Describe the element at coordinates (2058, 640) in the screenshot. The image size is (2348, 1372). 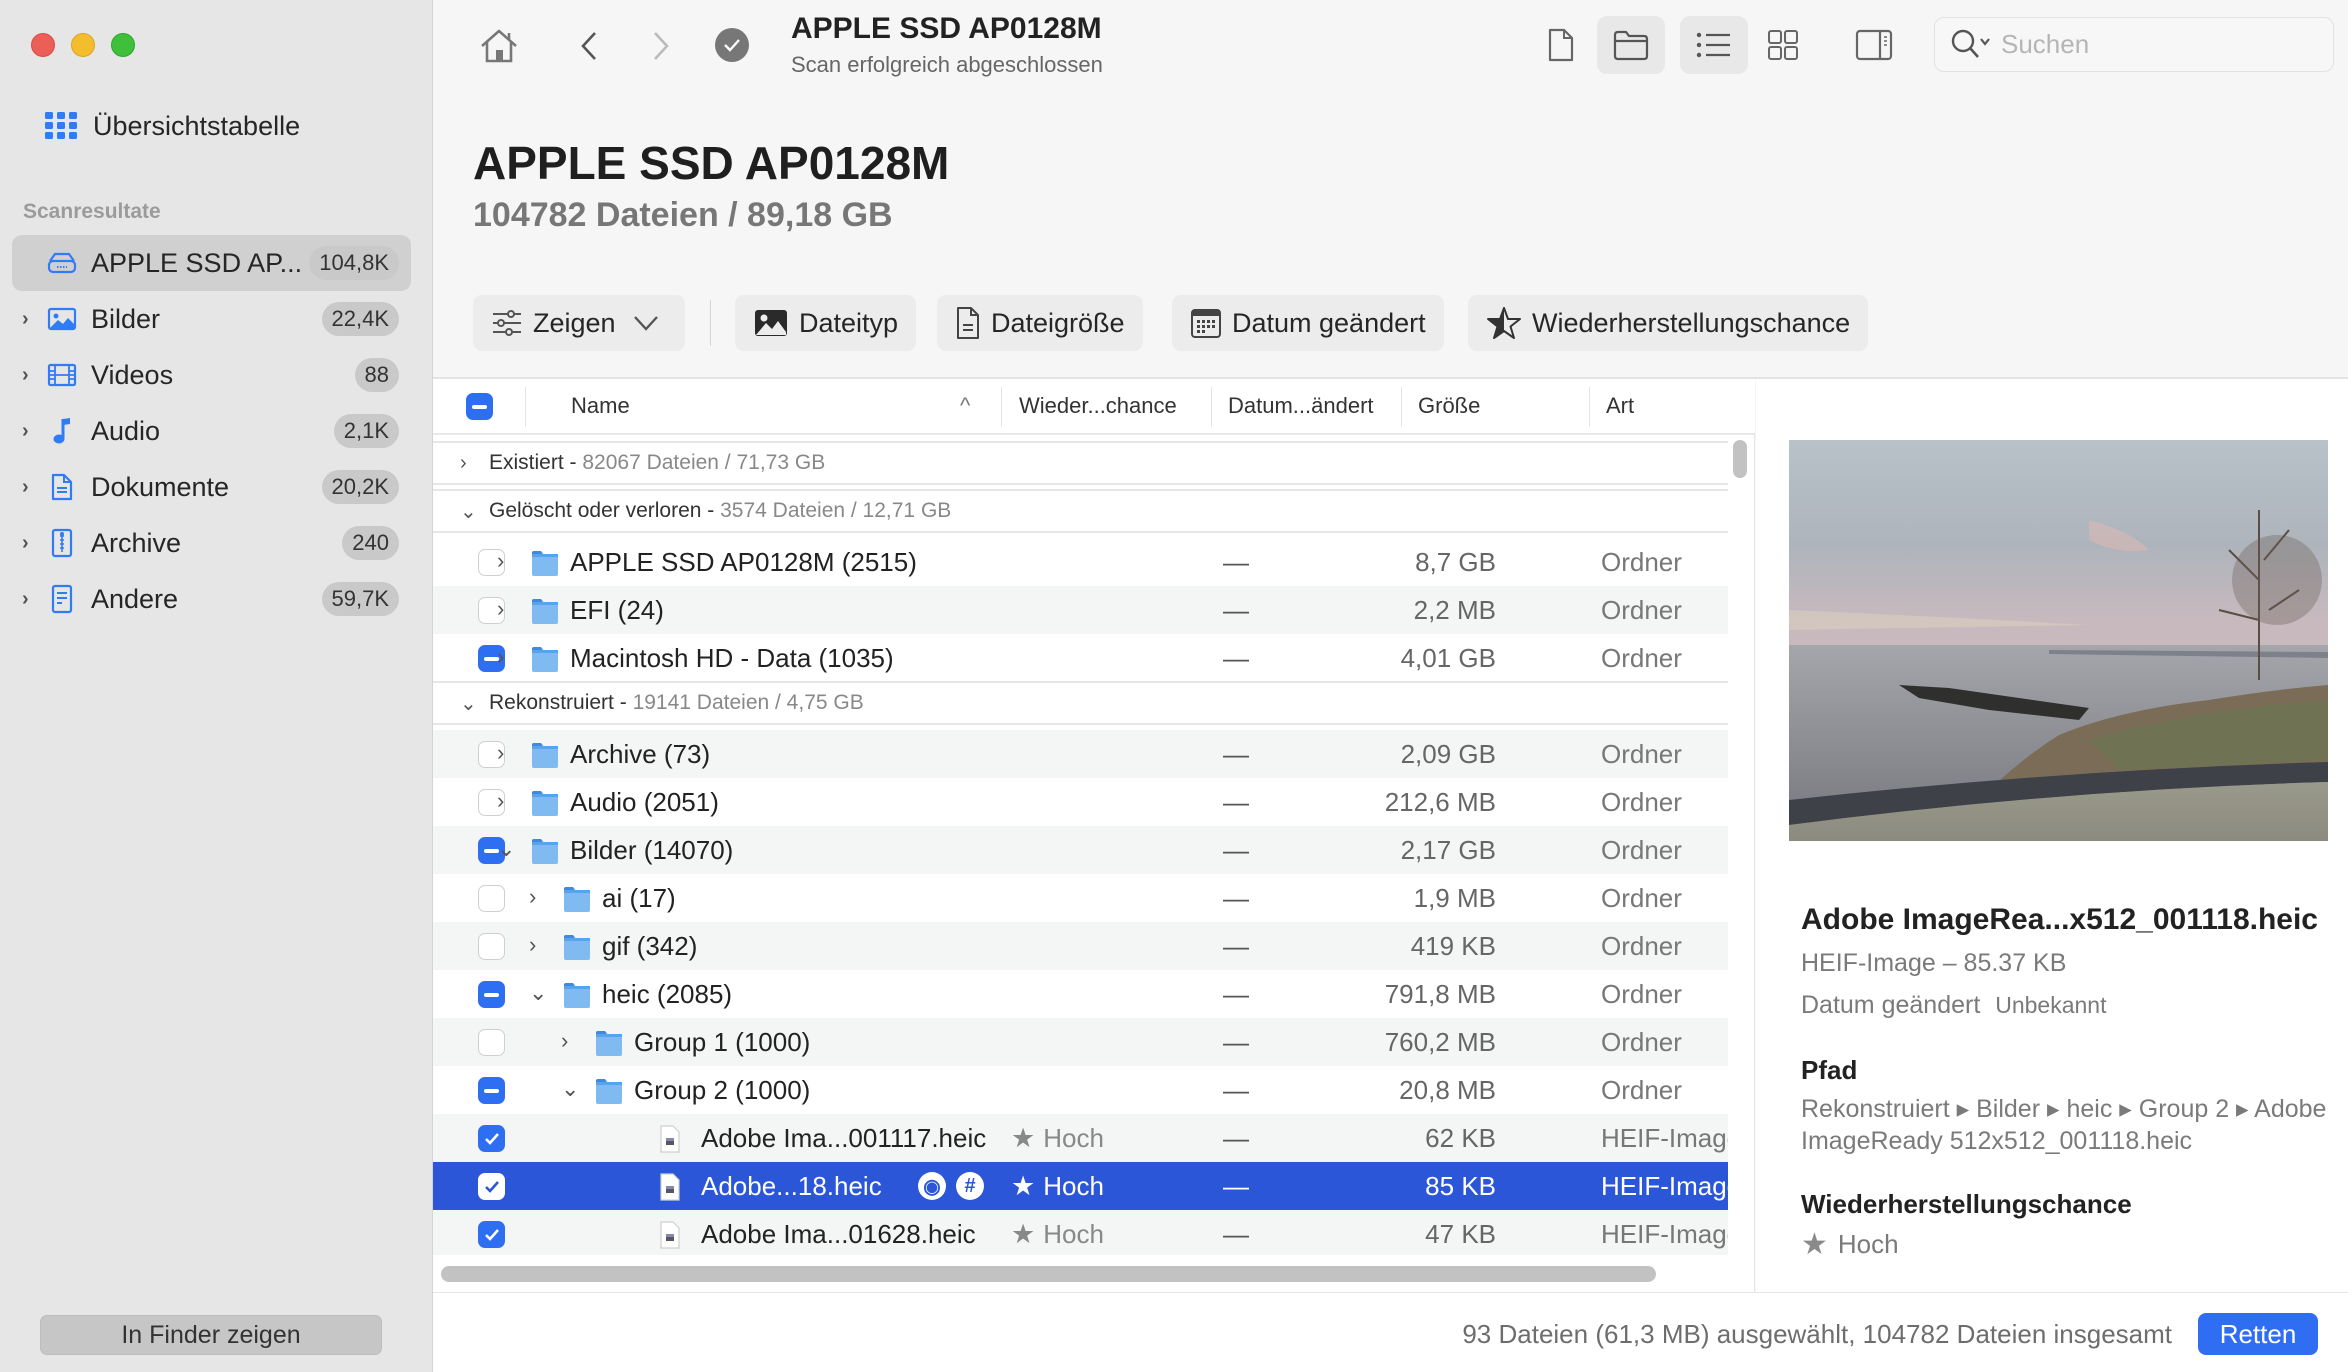
I see `image-preview` at that location.